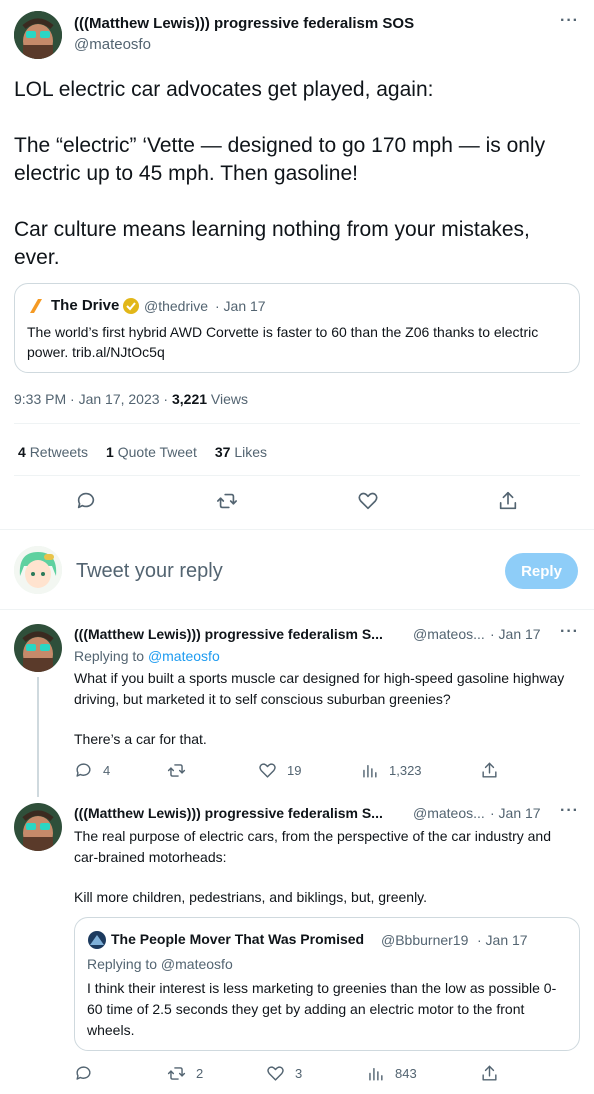 Image resolution: width=594 pixels, height=1094 pixels. Describe the element at coordinates (92, 770) in the screenshot. I see `reply-action: 4` at that location.